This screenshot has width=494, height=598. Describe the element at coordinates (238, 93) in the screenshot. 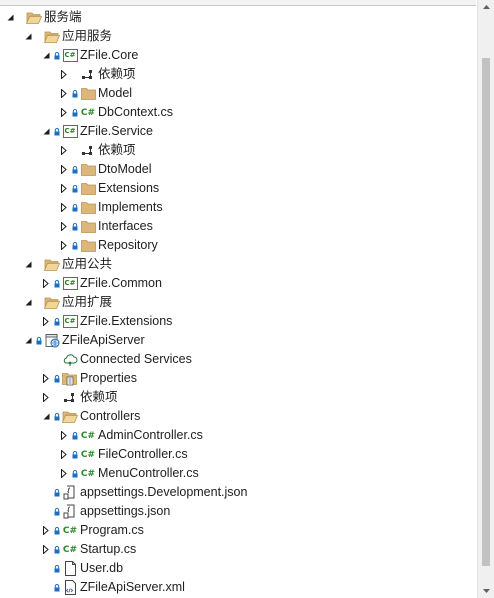

I see `tree-item: Model` at that location.